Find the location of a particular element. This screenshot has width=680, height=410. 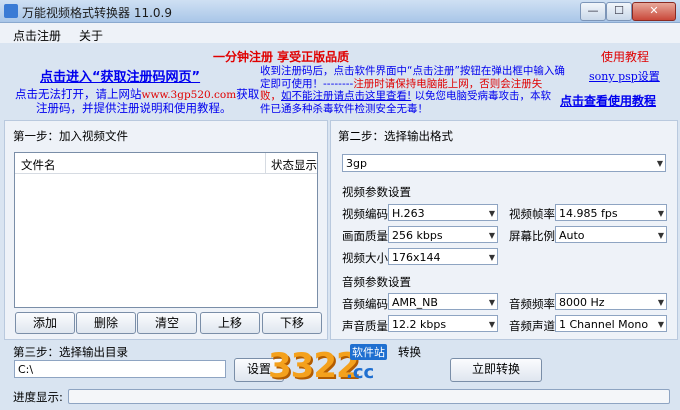

output-format-value: 3gp is located at coordinates (356, 163).